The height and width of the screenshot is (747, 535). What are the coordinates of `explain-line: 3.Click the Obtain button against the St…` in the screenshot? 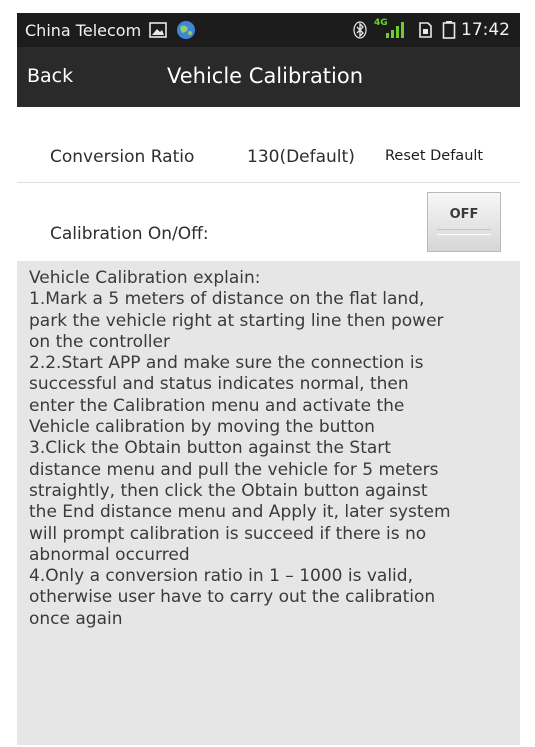 It's located at (210, 448).